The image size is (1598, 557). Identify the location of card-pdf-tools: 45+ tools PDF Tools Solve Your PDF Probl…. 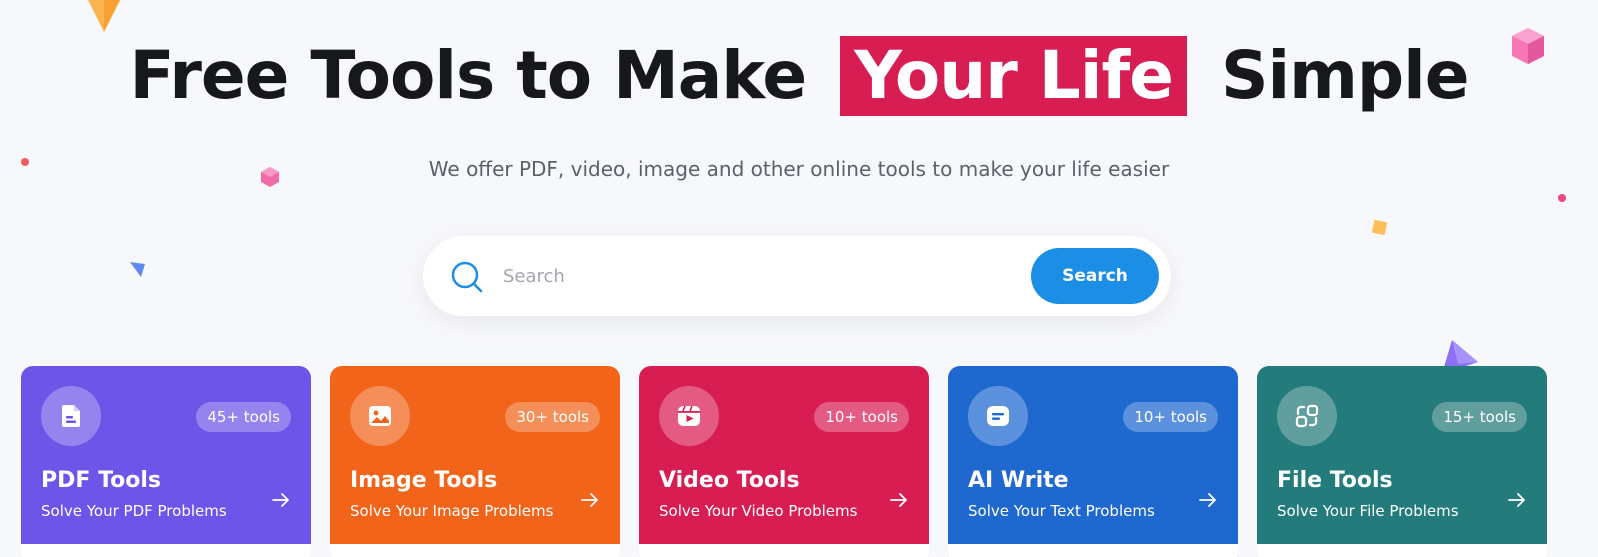
(166, 461).